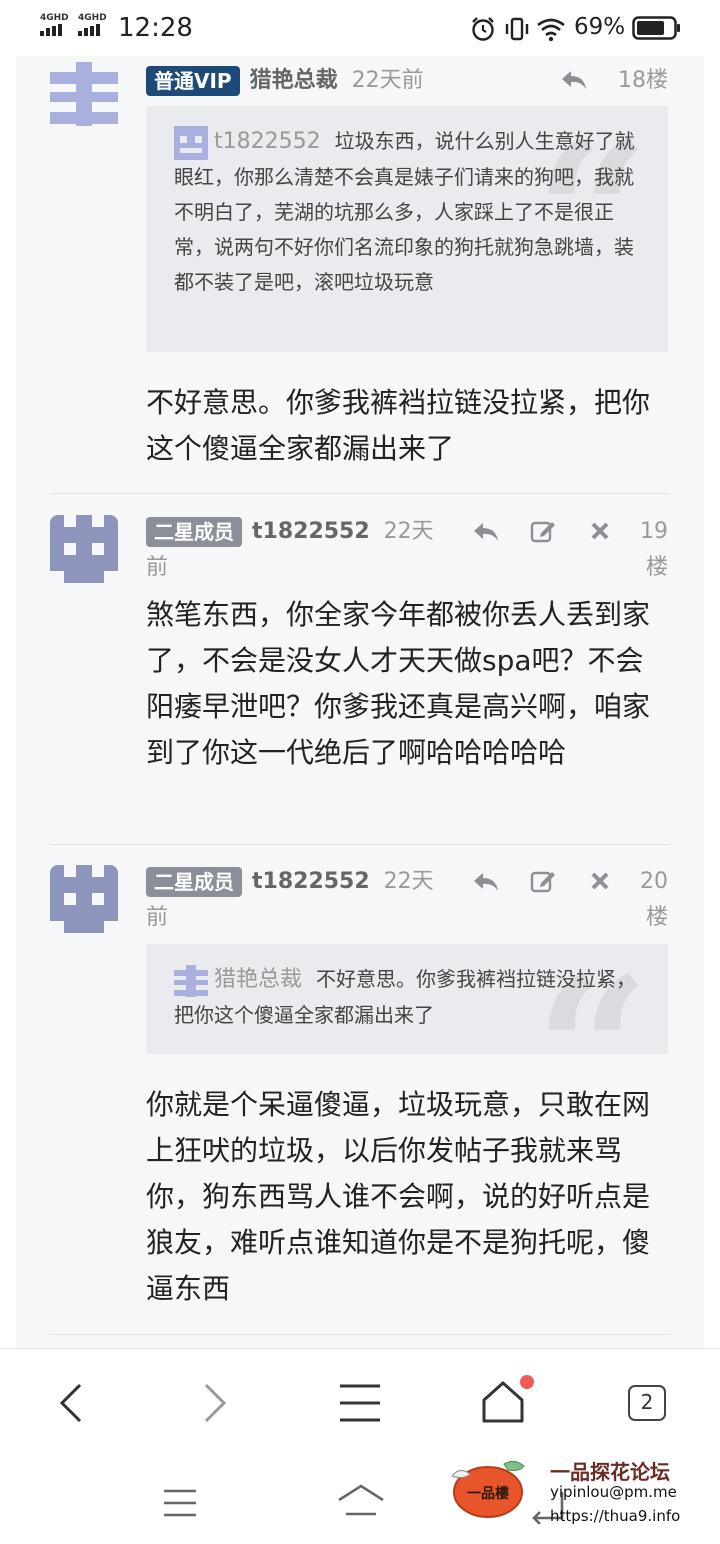 The width and height of the screenshot is (720, 1544). What do you see at coordinates (92, 18) in the screenshot?
I see `signal-label-2: 4GHD` at bounding box center [92, 18].